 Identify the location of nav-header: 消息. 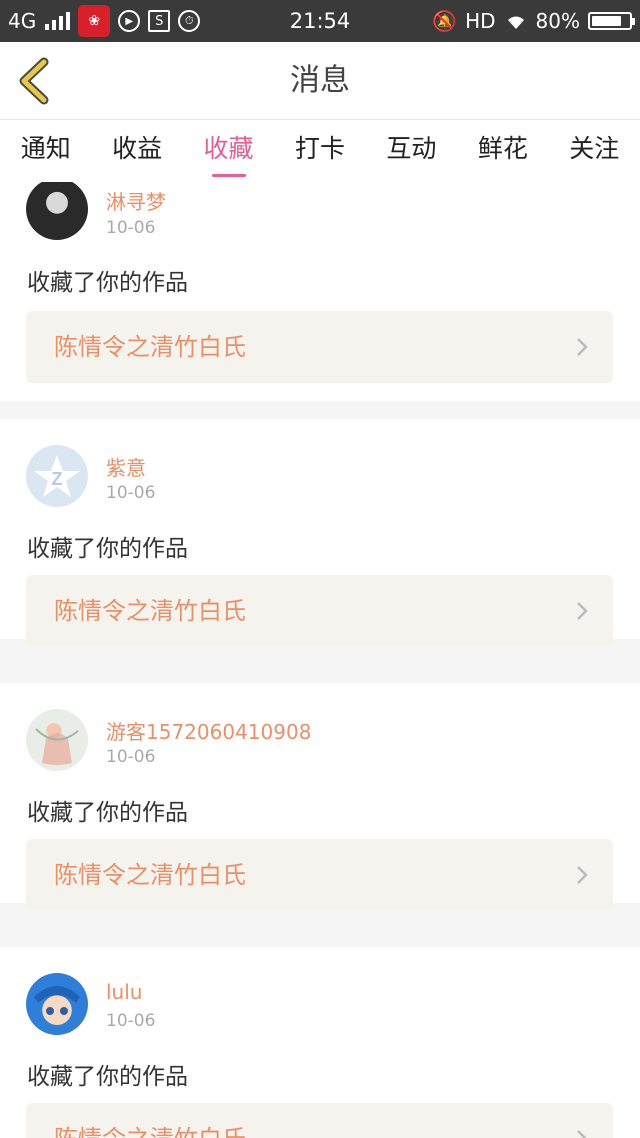
(320, 81).